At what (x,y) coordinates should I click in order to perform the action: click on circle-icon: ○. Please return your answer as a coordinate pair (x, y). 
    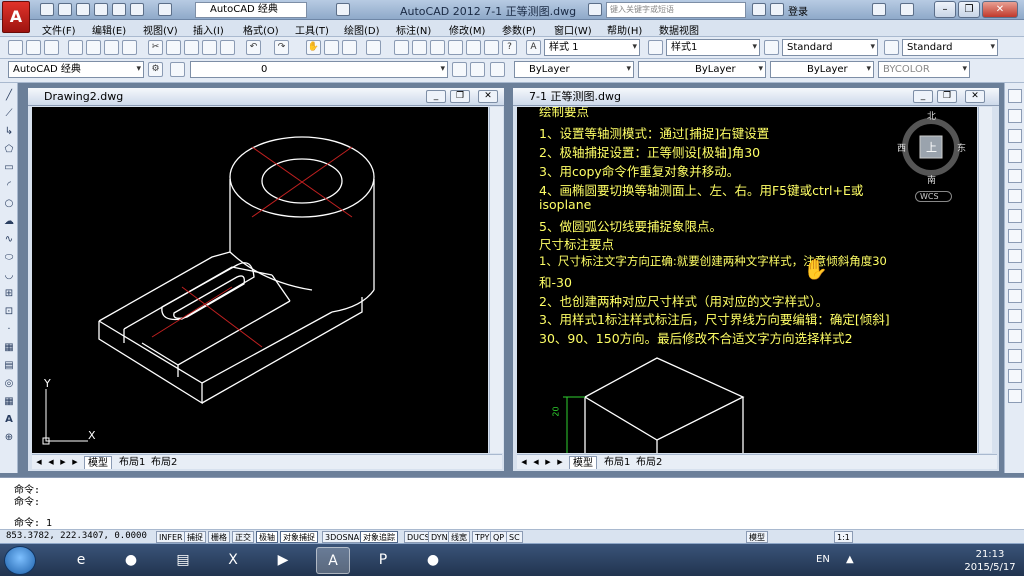
    Looking at the image, I should click on (9, 204).